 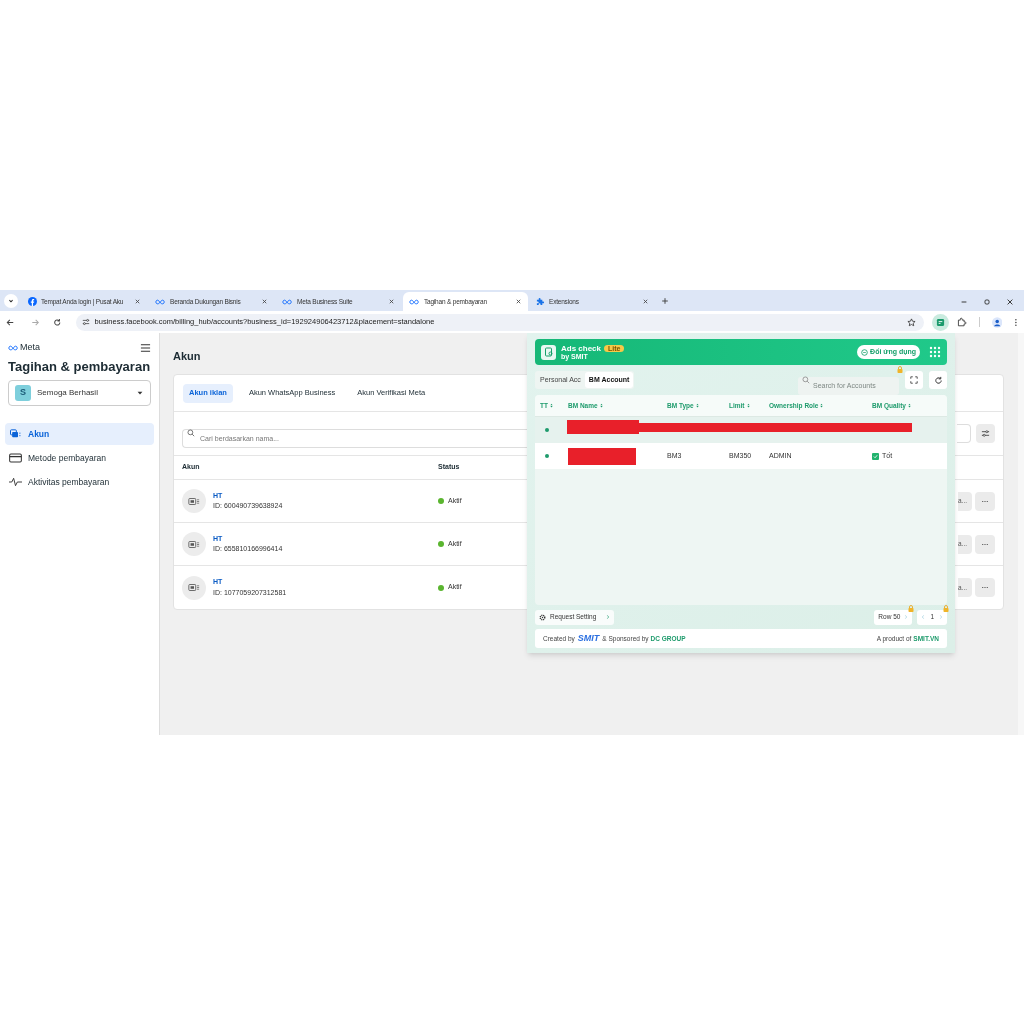 I want to click on filter-button, so click(x=985, y=433).